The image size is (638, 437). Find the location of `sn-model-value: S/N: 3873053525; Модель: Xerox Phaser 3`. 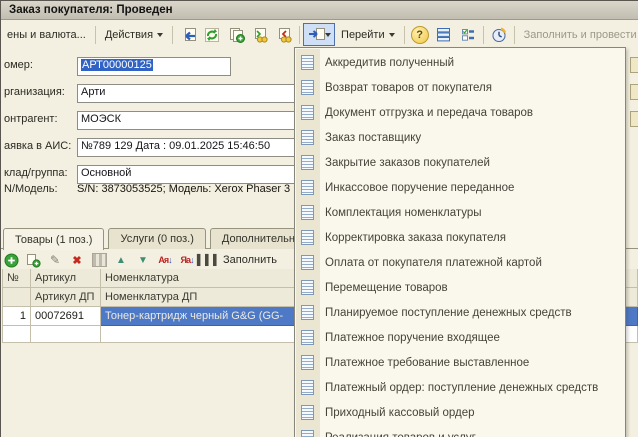

sn-model-value: S/N: 3873053525; Модель: Xerox Phaser 3 is located at coordinates (184, 189).